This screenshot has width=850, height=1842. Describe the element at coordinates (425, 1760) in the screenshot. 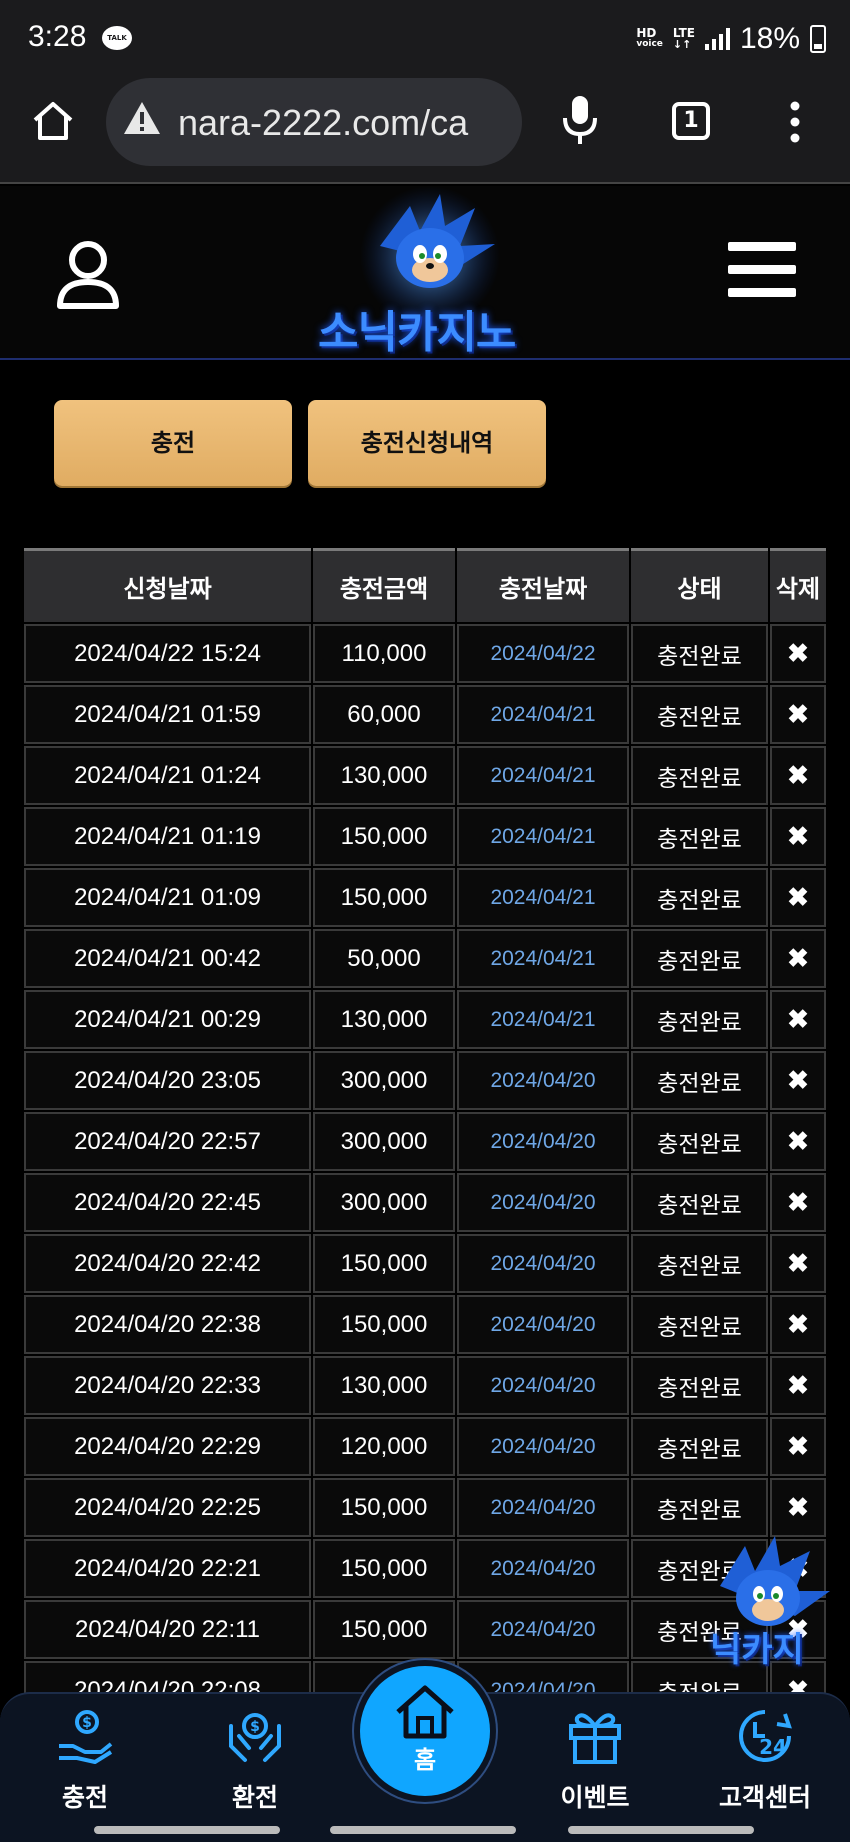

I see `nav-home-label: 홈` at that location.